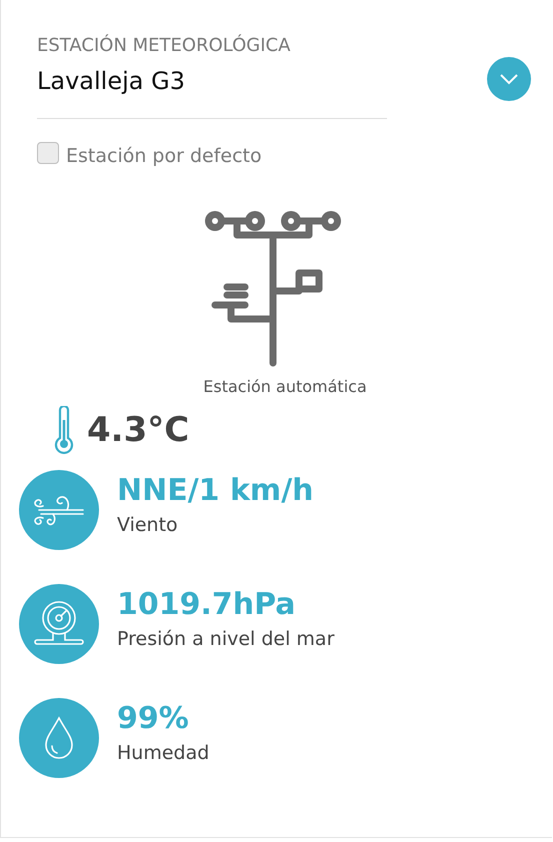  Describe the element at coordinates (48, 153) in the screenshot. I see `checkbox` at that location.